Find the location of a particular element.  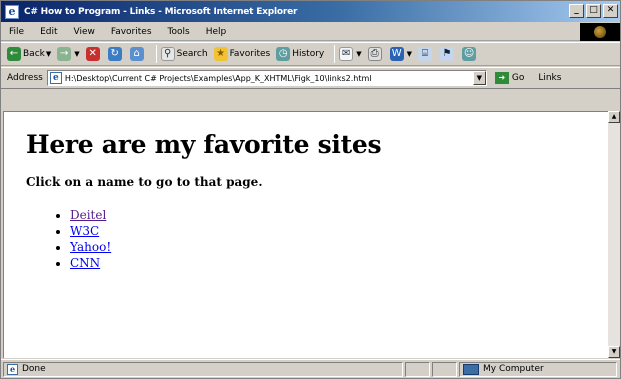

home-icon: ⌂ is located at coordinates (136, 54).